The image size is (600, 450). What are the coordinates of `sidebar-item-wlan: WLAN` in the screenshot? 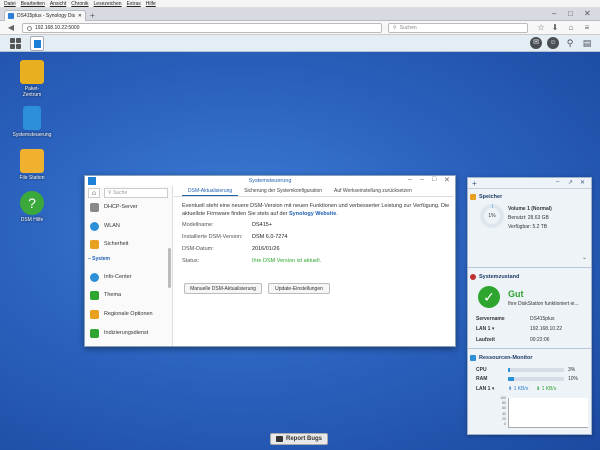 It's located at (128, 226).